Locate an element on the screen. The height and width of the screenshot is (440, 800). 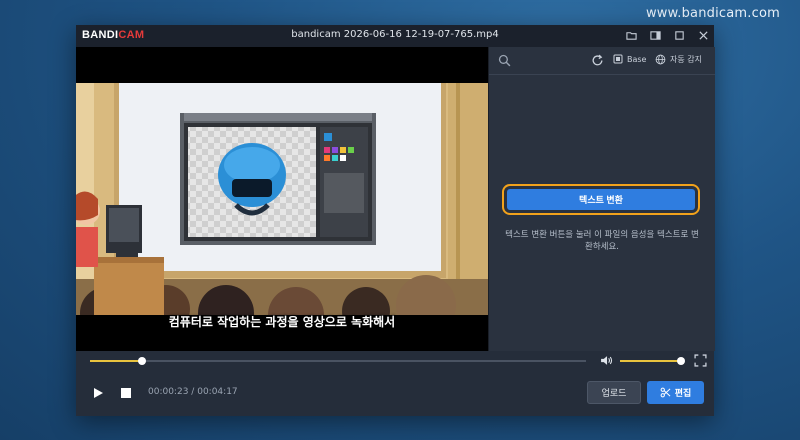
convert-hint: 텍스트 변환 버튼을 눌러 이 파일의 음성을 텍스트로 변환하세요. is located at coordinates (602, 241).